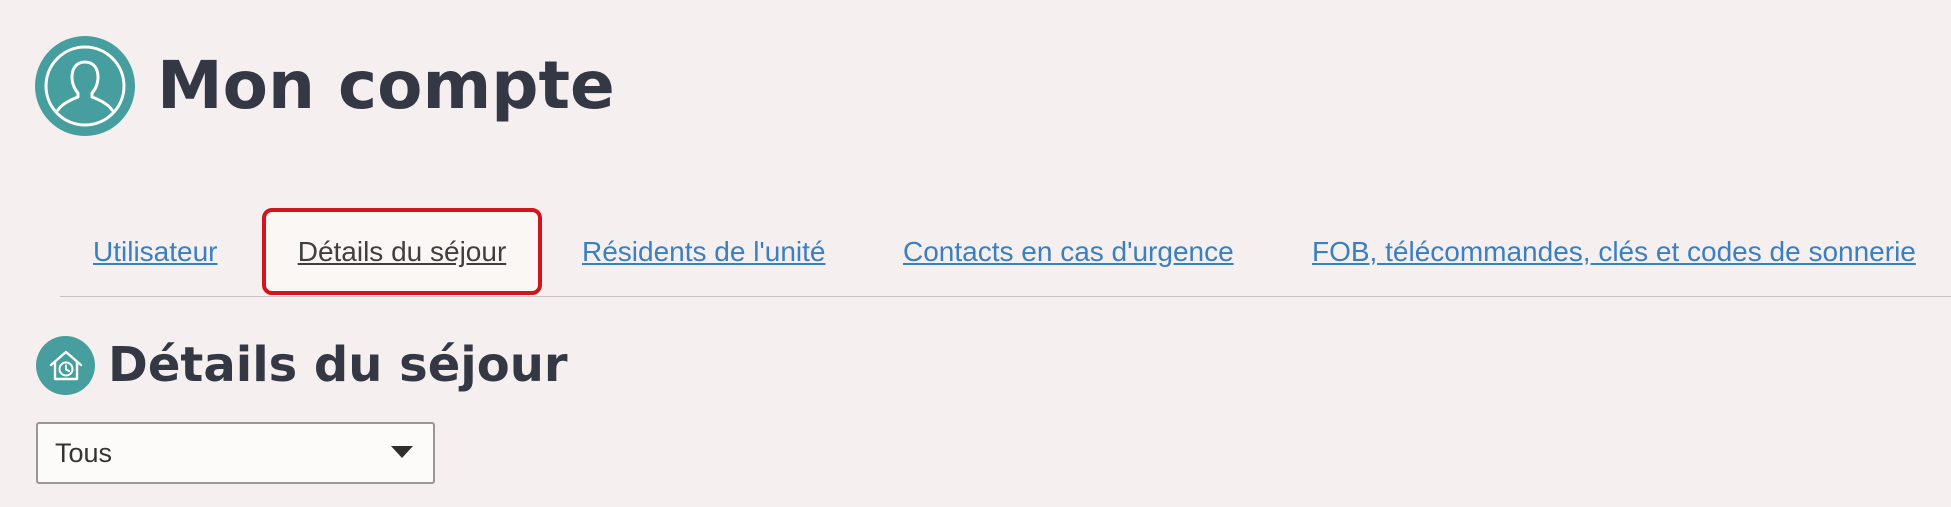  What do you see at coordinates (84, 452) in the screenshot?
I see `filter-select-value: Tous` at bounding box center [84, 452].